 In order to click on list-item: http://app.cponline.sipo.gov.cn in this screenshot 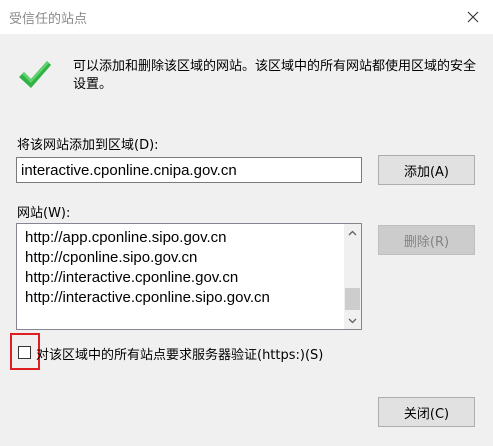, I will do `click(126, 238)`.